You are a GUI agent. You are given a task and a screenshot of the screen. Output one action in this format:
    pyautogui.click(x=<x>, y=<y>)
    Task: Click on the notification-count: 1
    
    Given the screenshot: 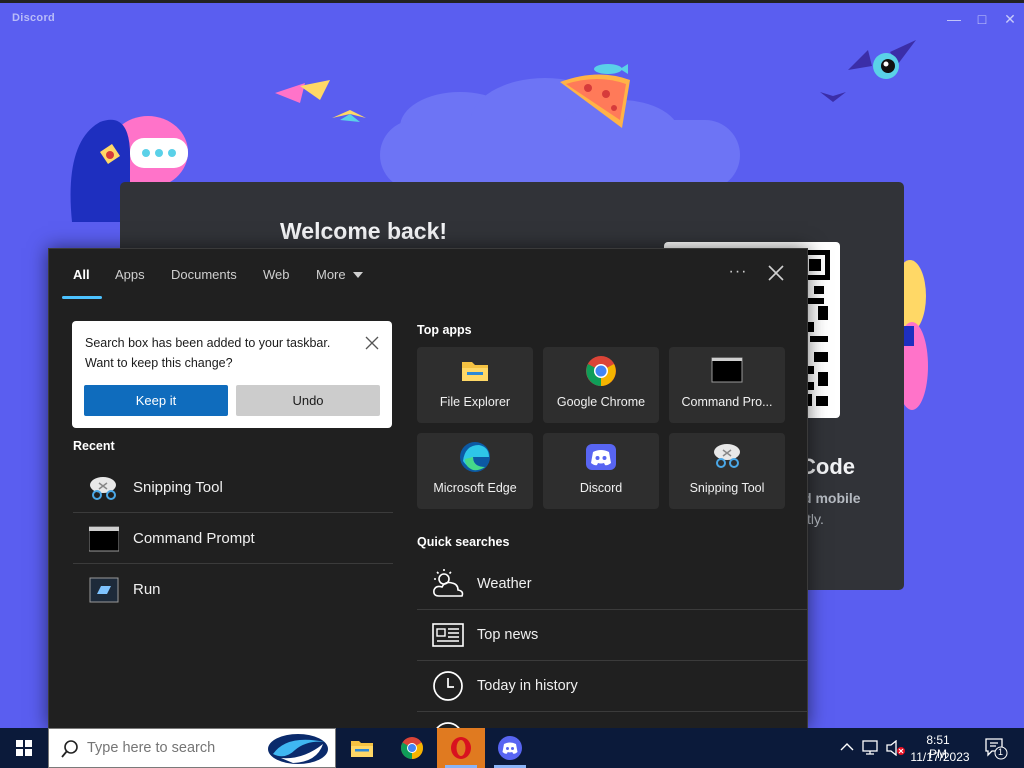 What is the action you would take?
    pyautogui.click(x=1001, y=752)
    